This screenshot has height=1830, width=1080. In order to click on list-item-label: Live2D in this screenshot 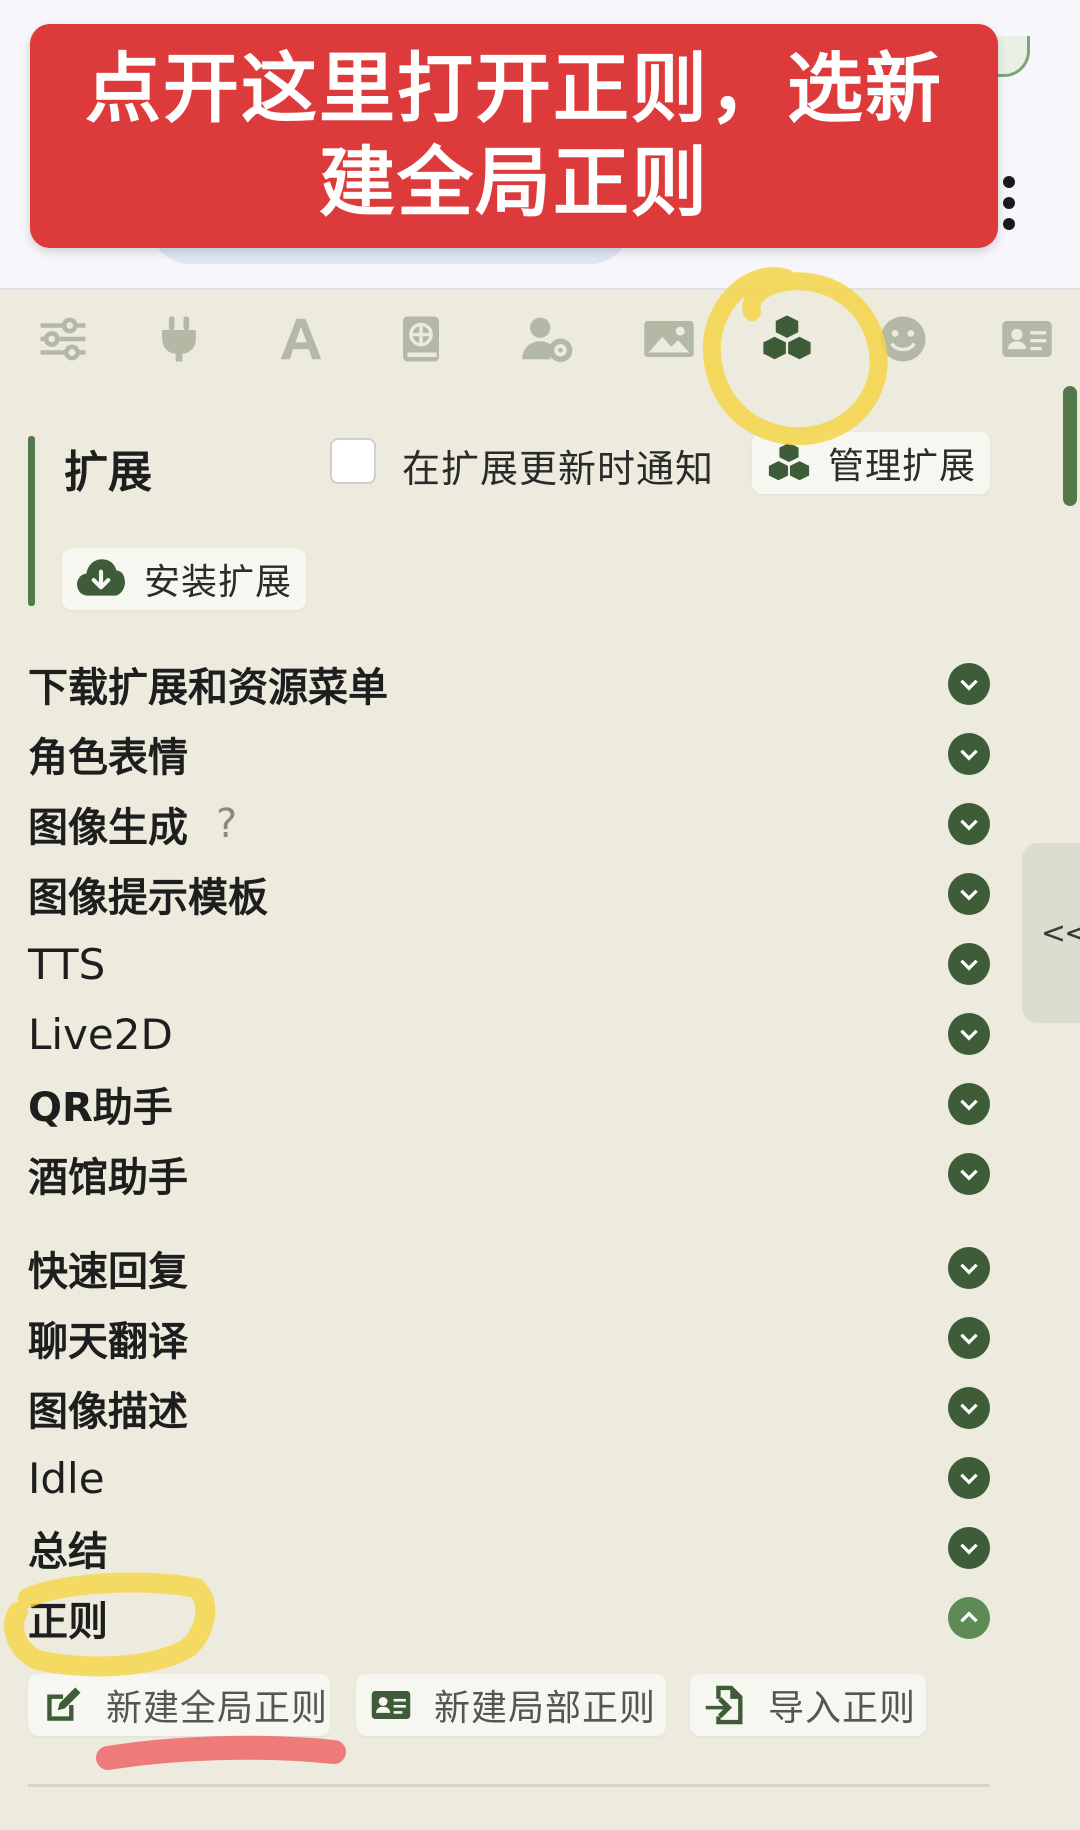, I will do `click(100, 1034)`.